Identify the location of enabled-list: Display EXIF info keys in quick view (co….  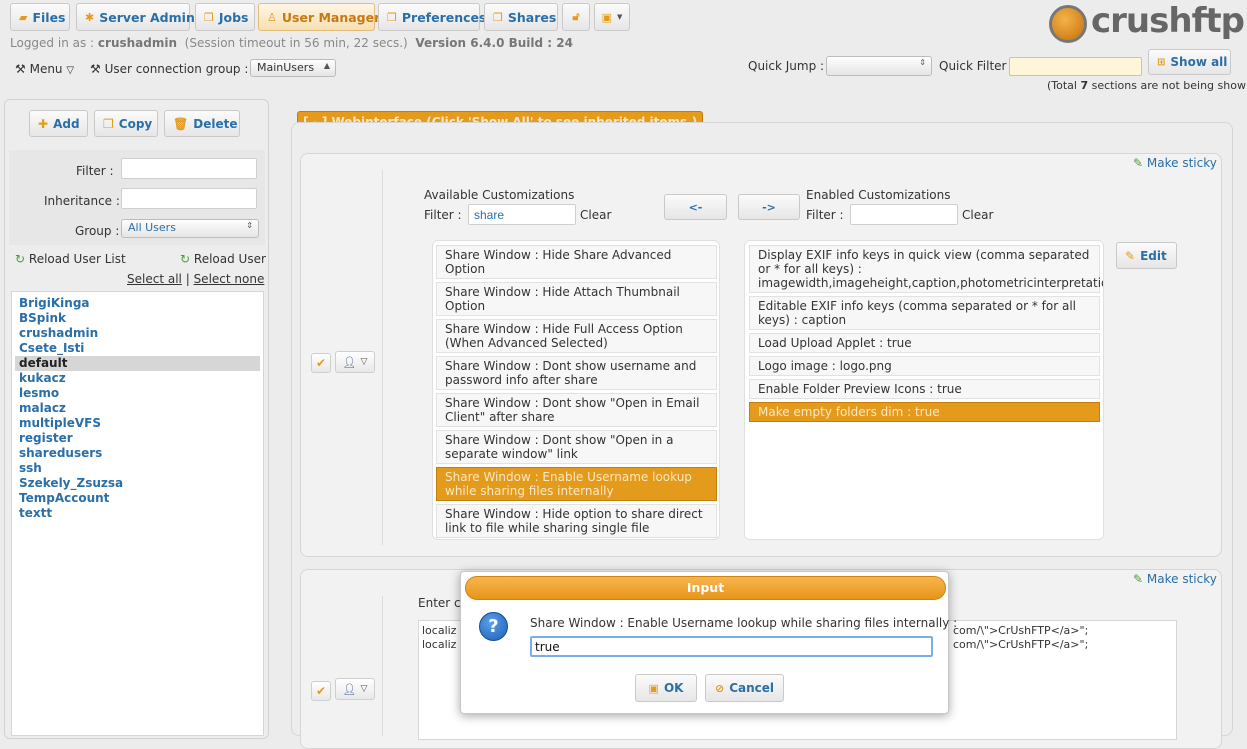
(924, 390).